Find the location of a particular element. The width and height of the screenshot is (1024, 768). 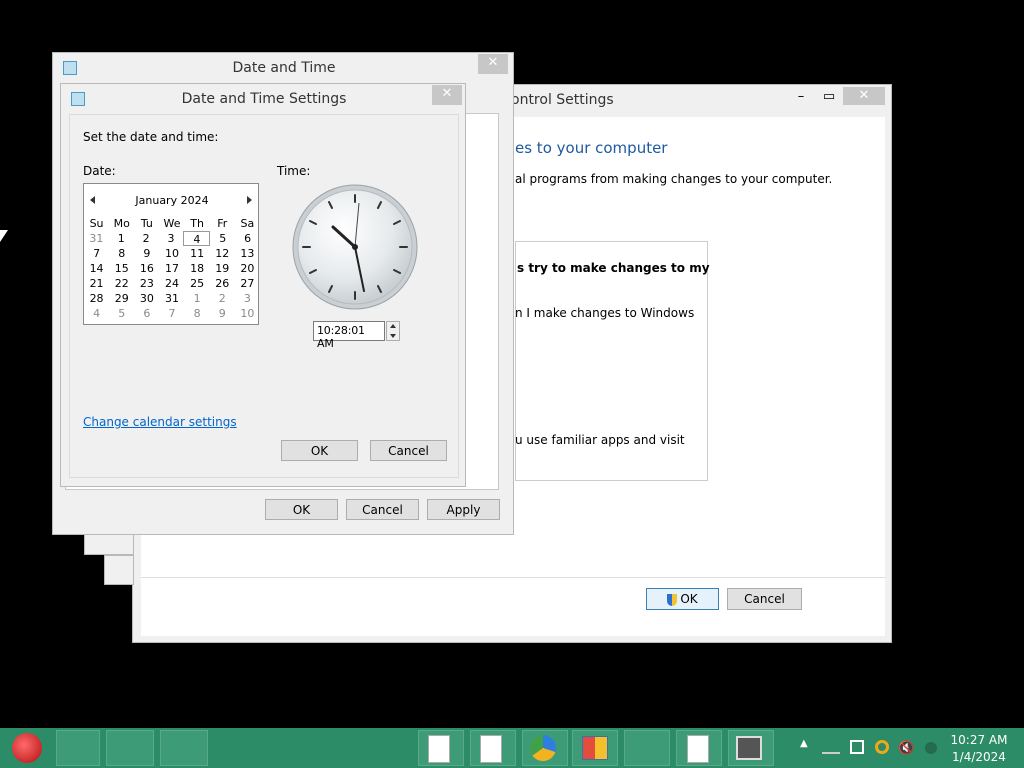

calendar-week: 28 29 30 31 1 2 3 is located at coordinates (172, 298).